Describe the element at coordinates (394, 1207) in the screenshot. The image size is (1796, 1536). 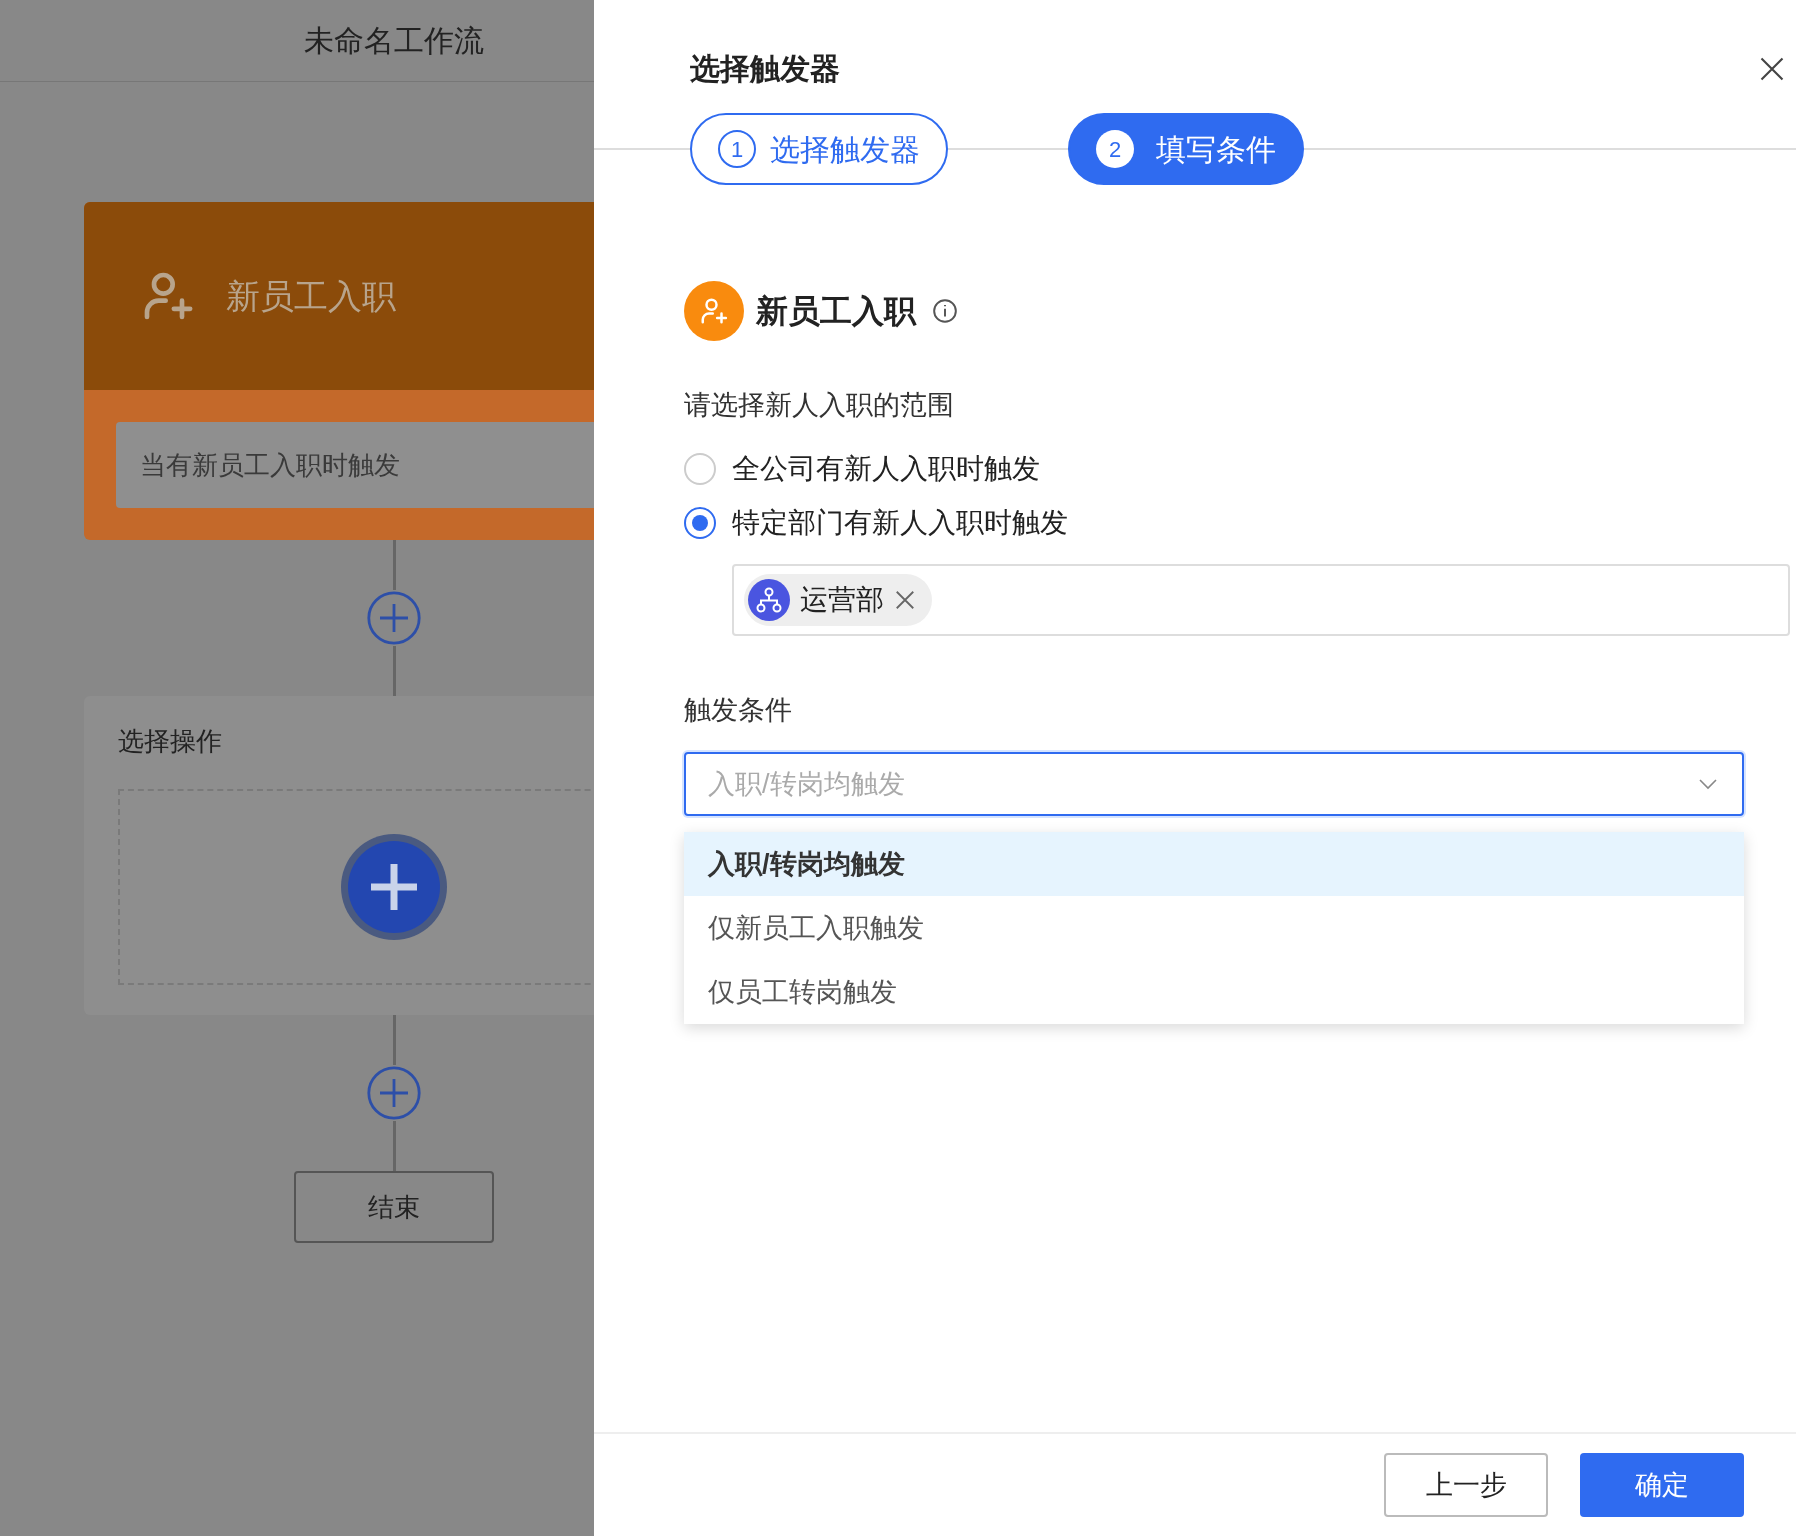
I see `end-node: 结束` at that location.